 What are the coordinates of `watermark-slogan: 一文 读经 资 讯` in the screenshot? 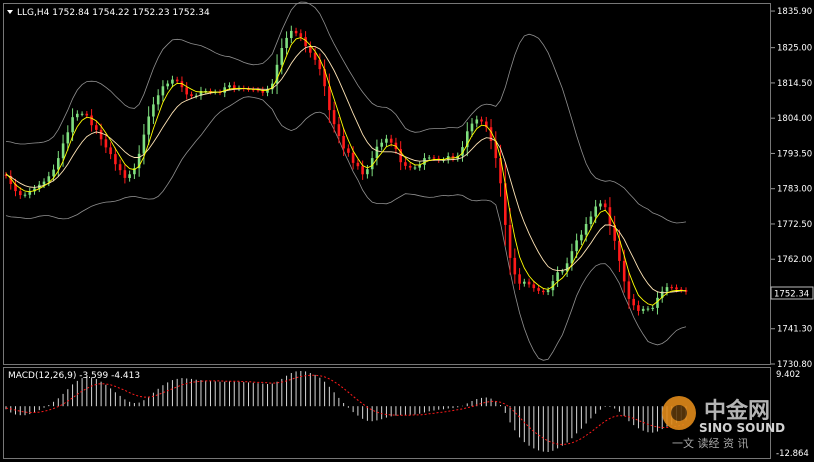 It's located at (710, 443).